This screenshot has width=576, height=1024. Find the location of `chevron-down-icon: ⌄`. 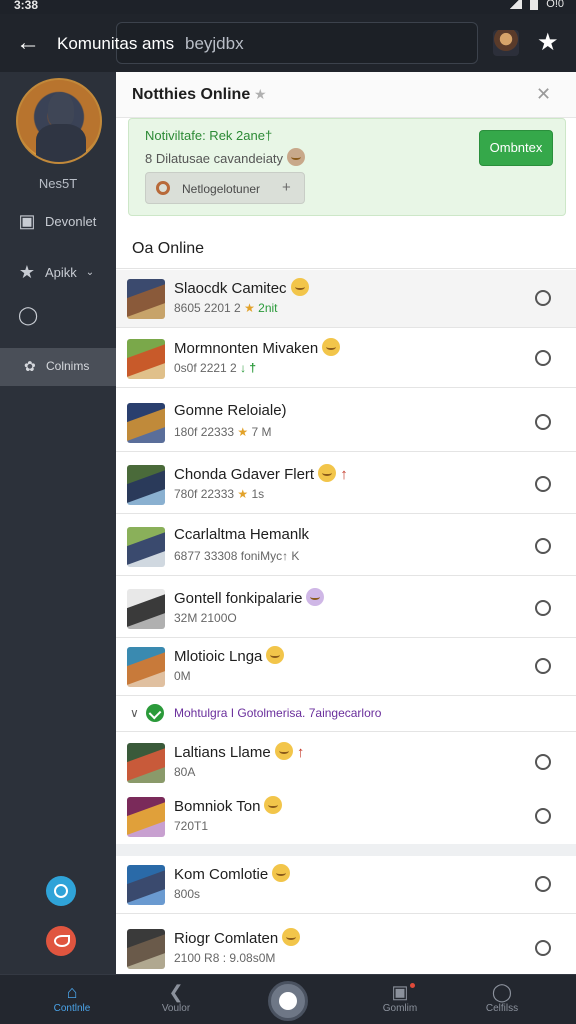

chevron-down-icon: ⌄ is located at coordinates (90, 272).